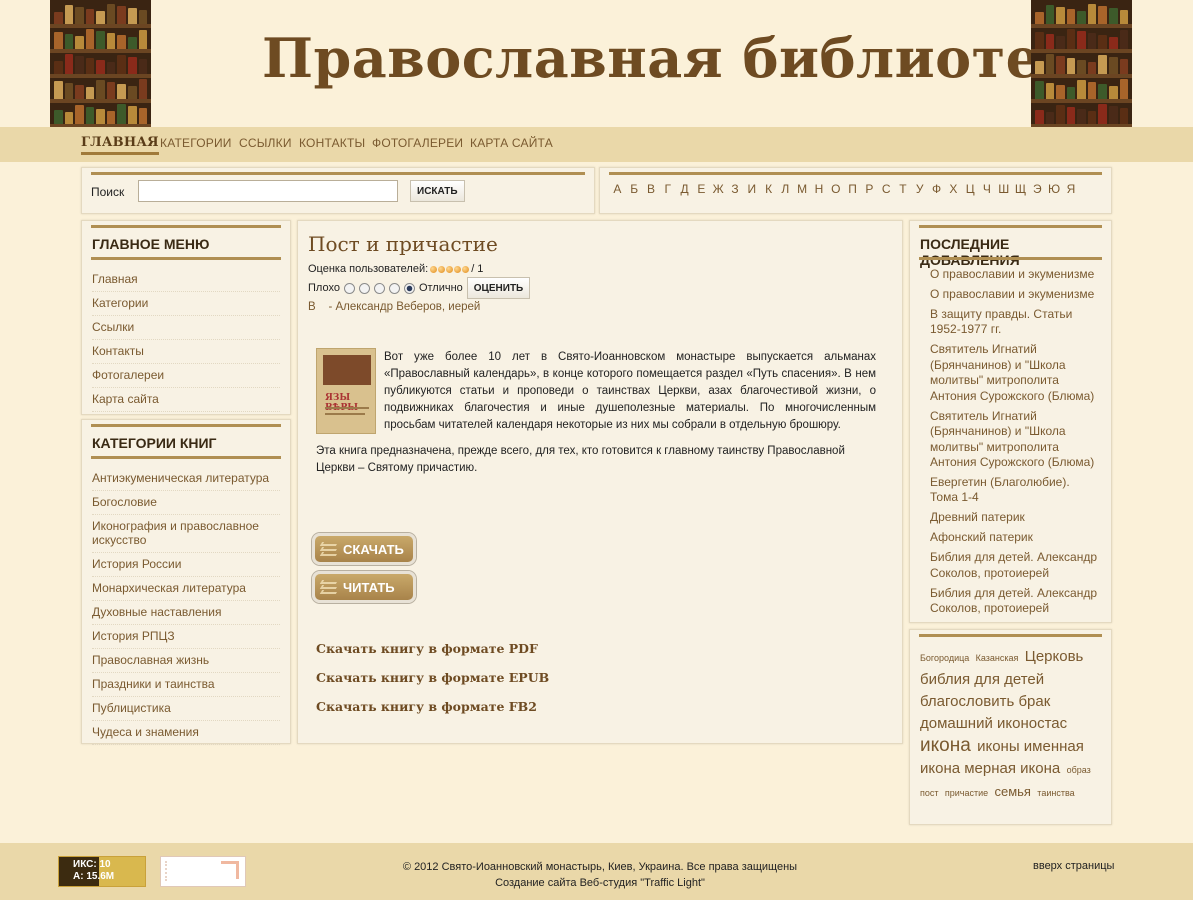 Image resolution: width=1193 pixels, height=900 pixels. I want to click on alphabet-letter: Ч, so click(987, 189).